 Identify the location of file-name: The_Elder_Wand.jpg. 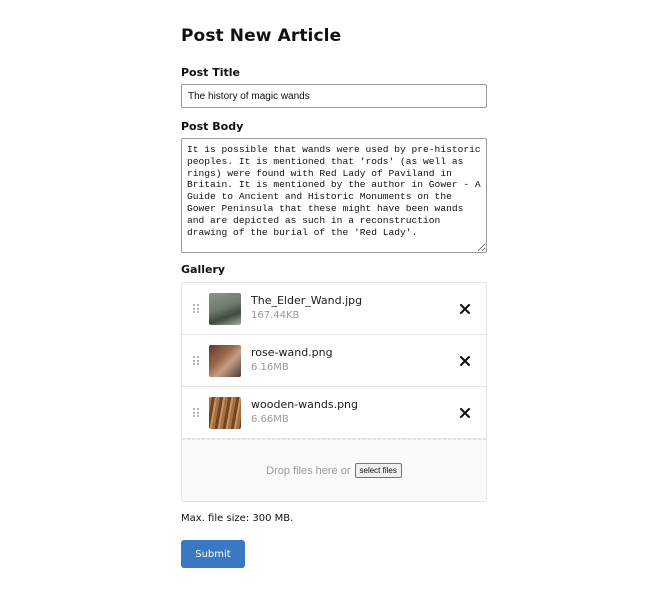
(307, 300).